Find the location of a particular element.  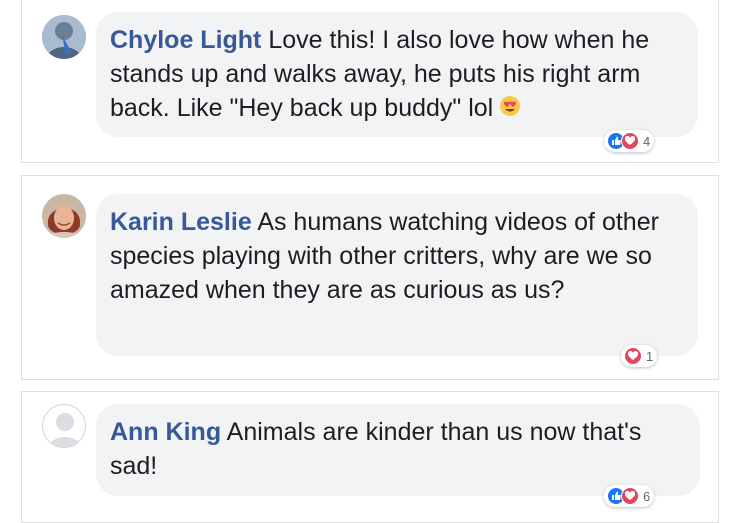

reaction-summary: 1 is located at coordinates (639, 356).